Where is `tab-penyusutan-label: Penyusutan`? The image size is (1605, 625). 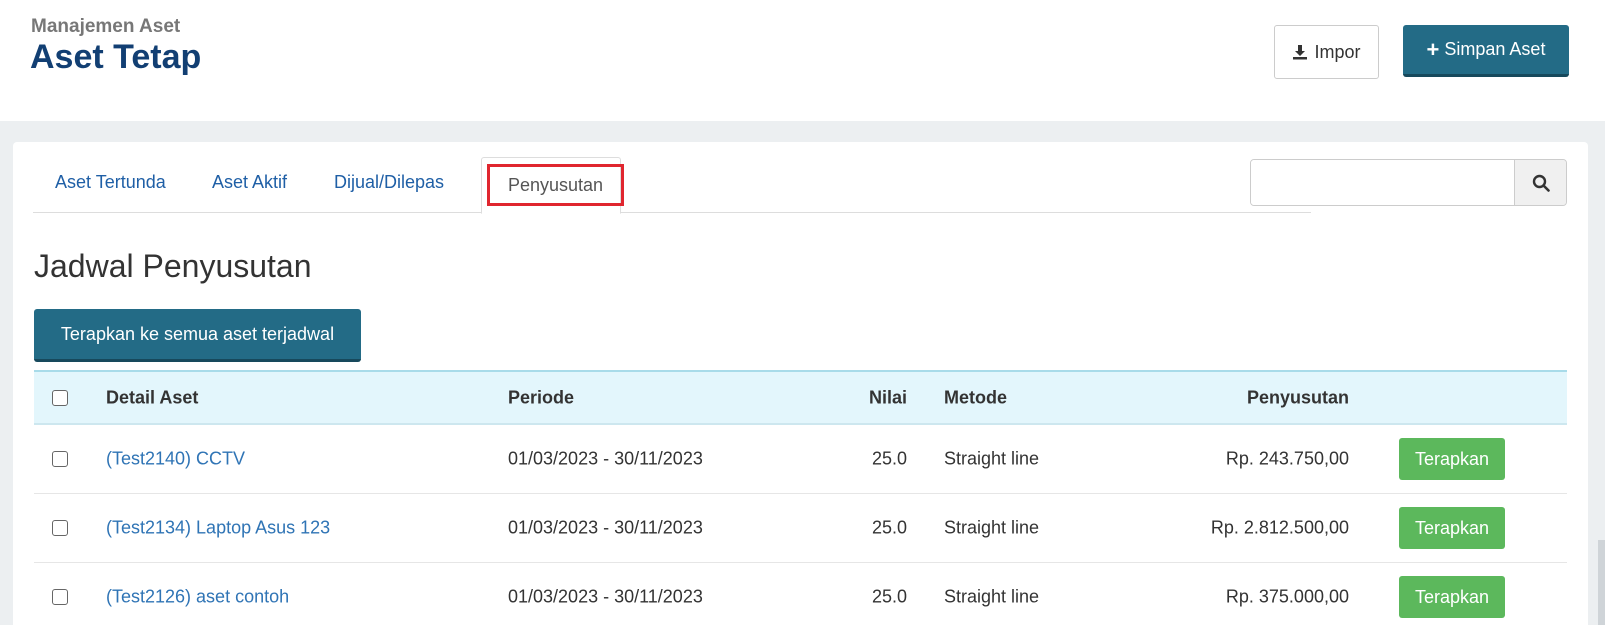 tab-penyusutan-label: Penyusutan is located at coordinates (555, 184).